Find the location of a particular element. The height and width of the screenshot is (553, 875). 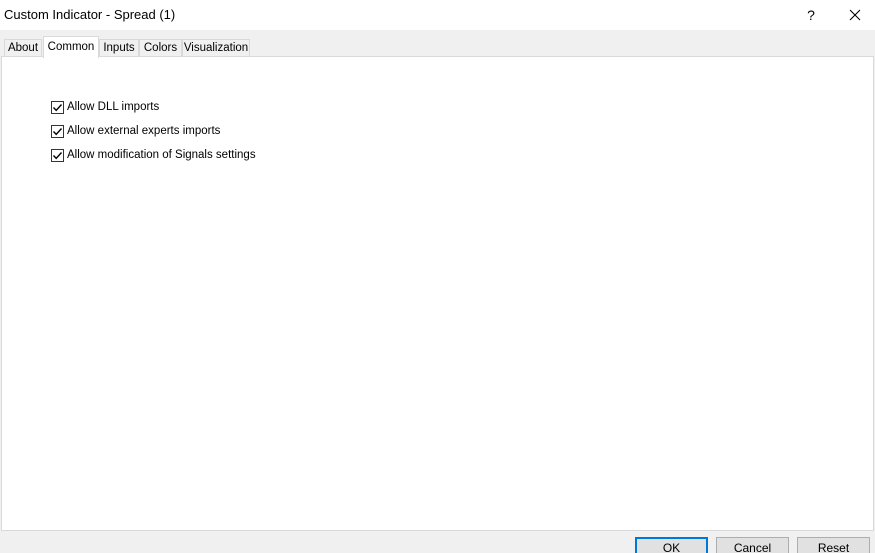

title-bar: Custom Indicator - Spread (1) ? is located at coordinates (437, 15).